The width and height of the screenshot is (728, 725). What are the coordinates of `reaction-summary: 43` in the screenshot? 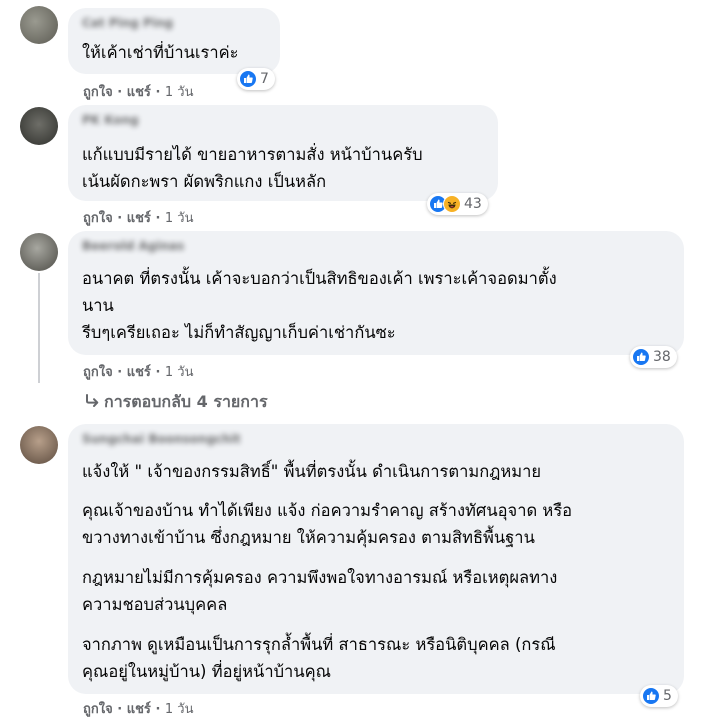 It's located at (457, 204).